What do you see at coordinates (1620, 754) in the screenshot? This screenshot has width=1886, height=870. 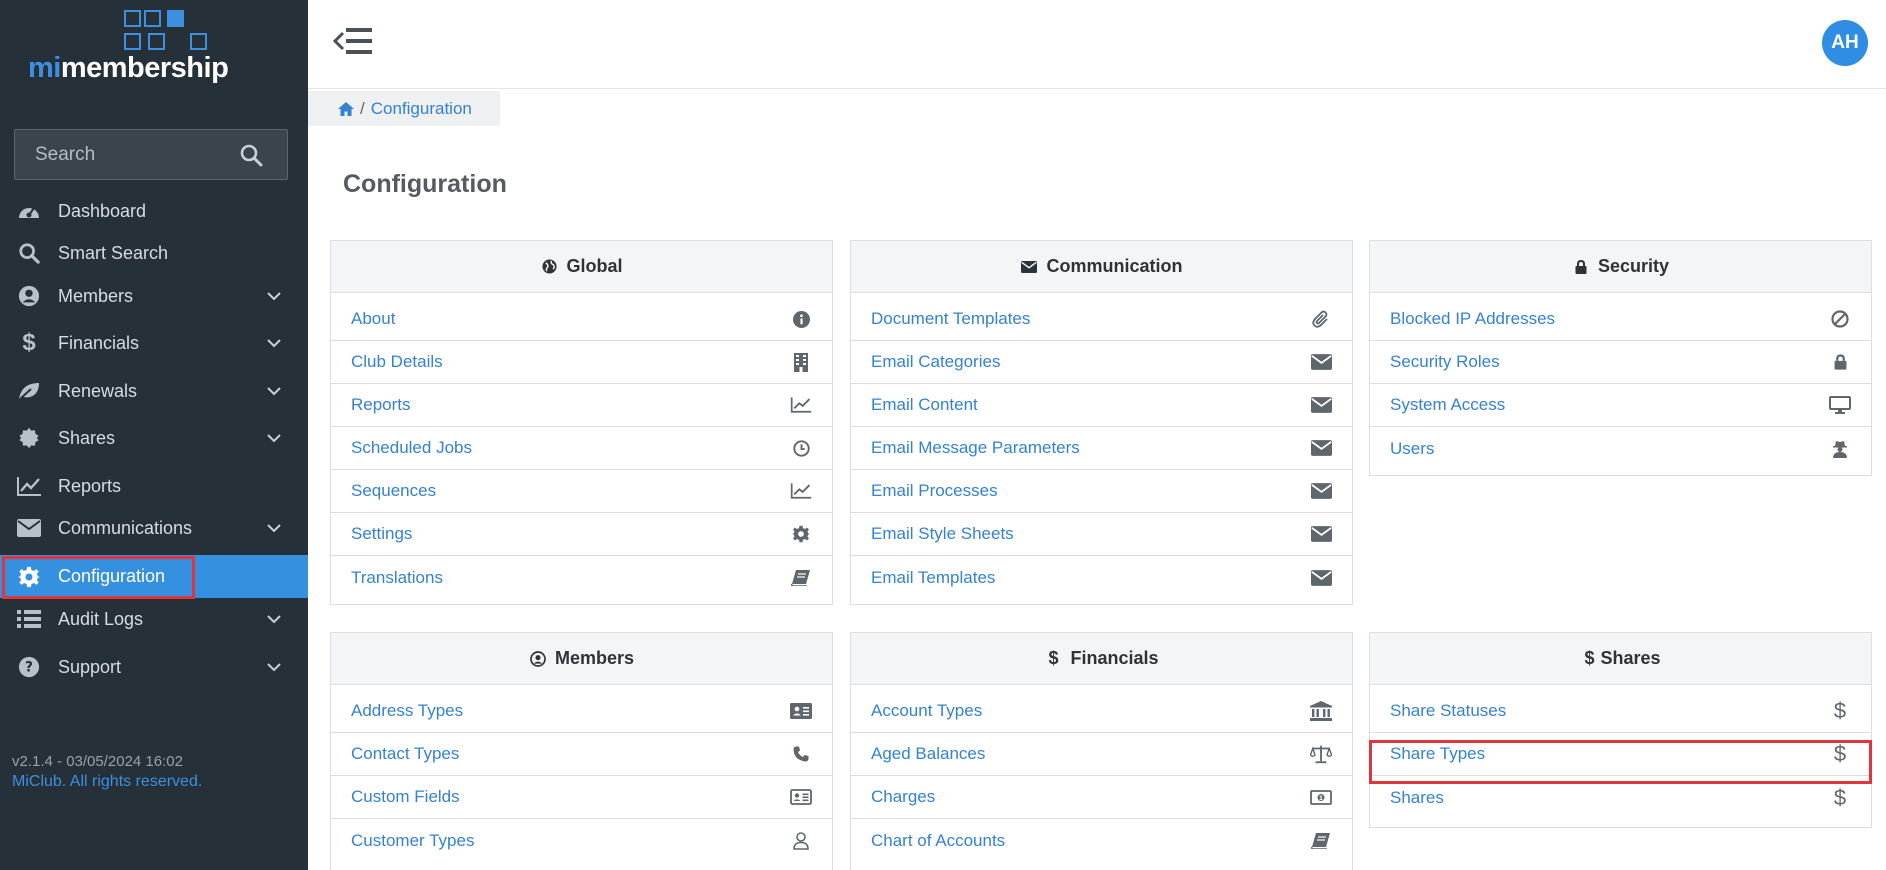 I see `config-link-share-types: Share Types $` at bounding box center [1620, 754].